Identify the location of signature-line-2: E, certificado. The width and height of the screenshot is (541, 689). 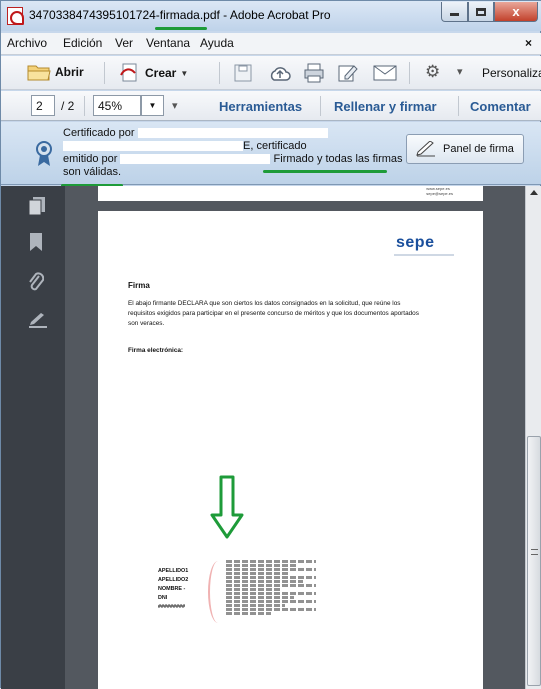
(185, 146).